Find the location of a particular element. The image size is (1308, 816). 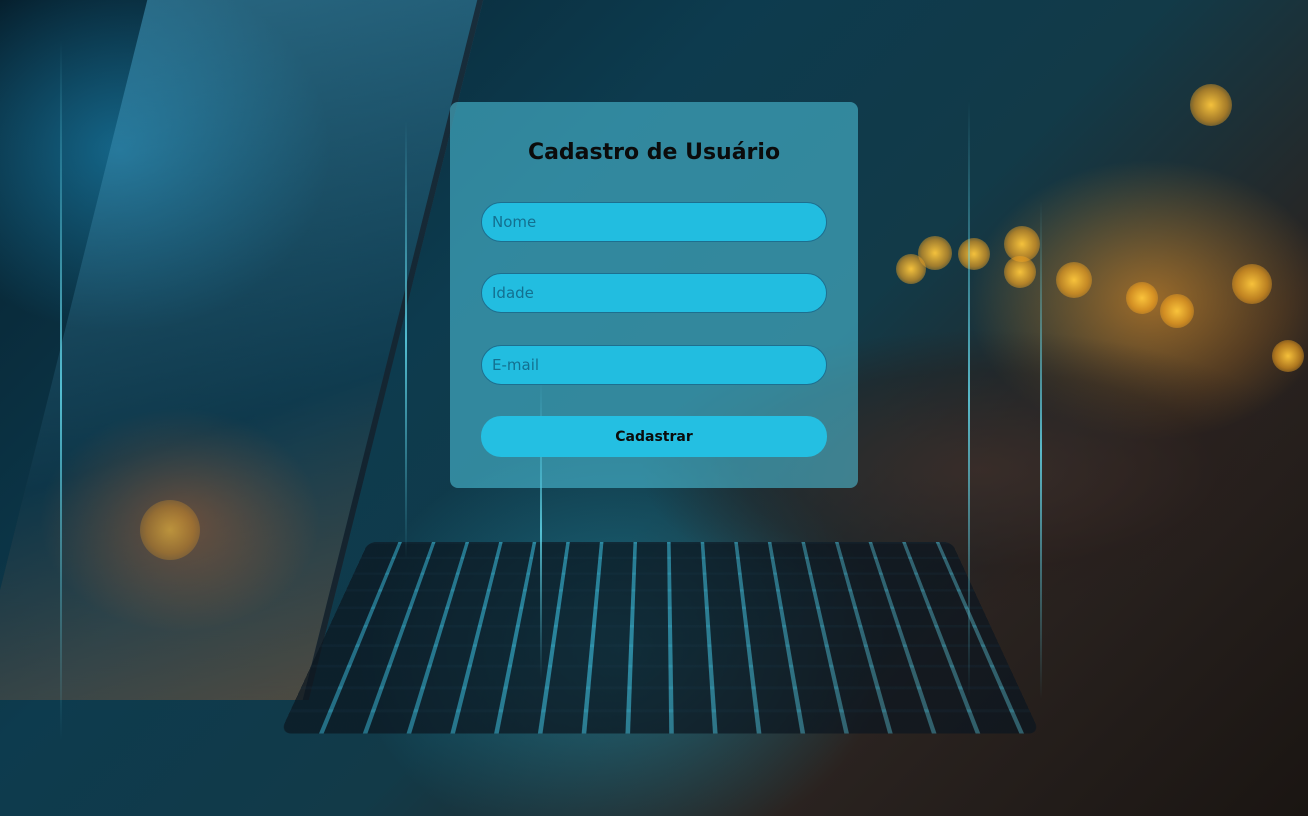

register-button: Cadastrar is located at coordinates (654, 436).